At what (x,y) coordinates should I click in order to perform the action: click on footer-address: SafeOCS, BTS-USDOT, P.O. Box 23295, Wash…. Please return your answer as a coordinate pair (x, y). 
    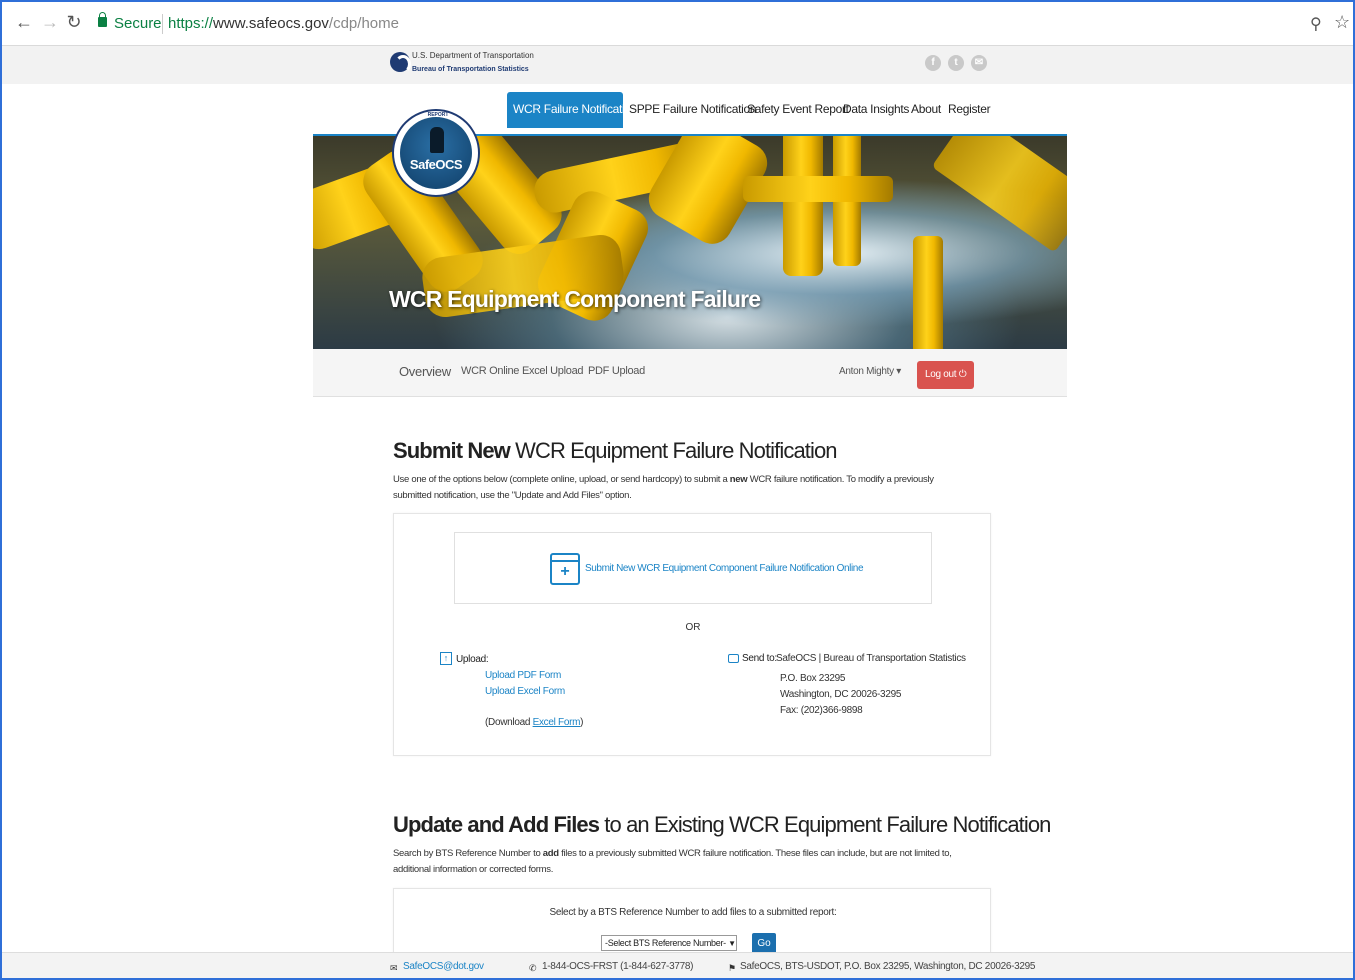
    Looking at the image, I should click on (888, 966).